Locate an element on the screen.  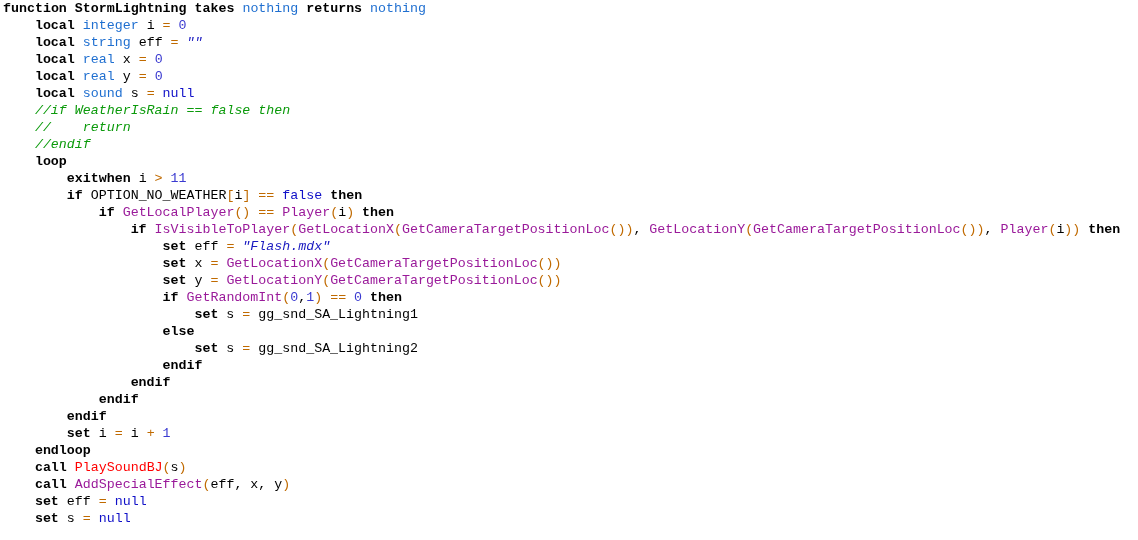
code-line: call AddSpecialEffect(eff, x, y) is located at coordinates (162, 484).